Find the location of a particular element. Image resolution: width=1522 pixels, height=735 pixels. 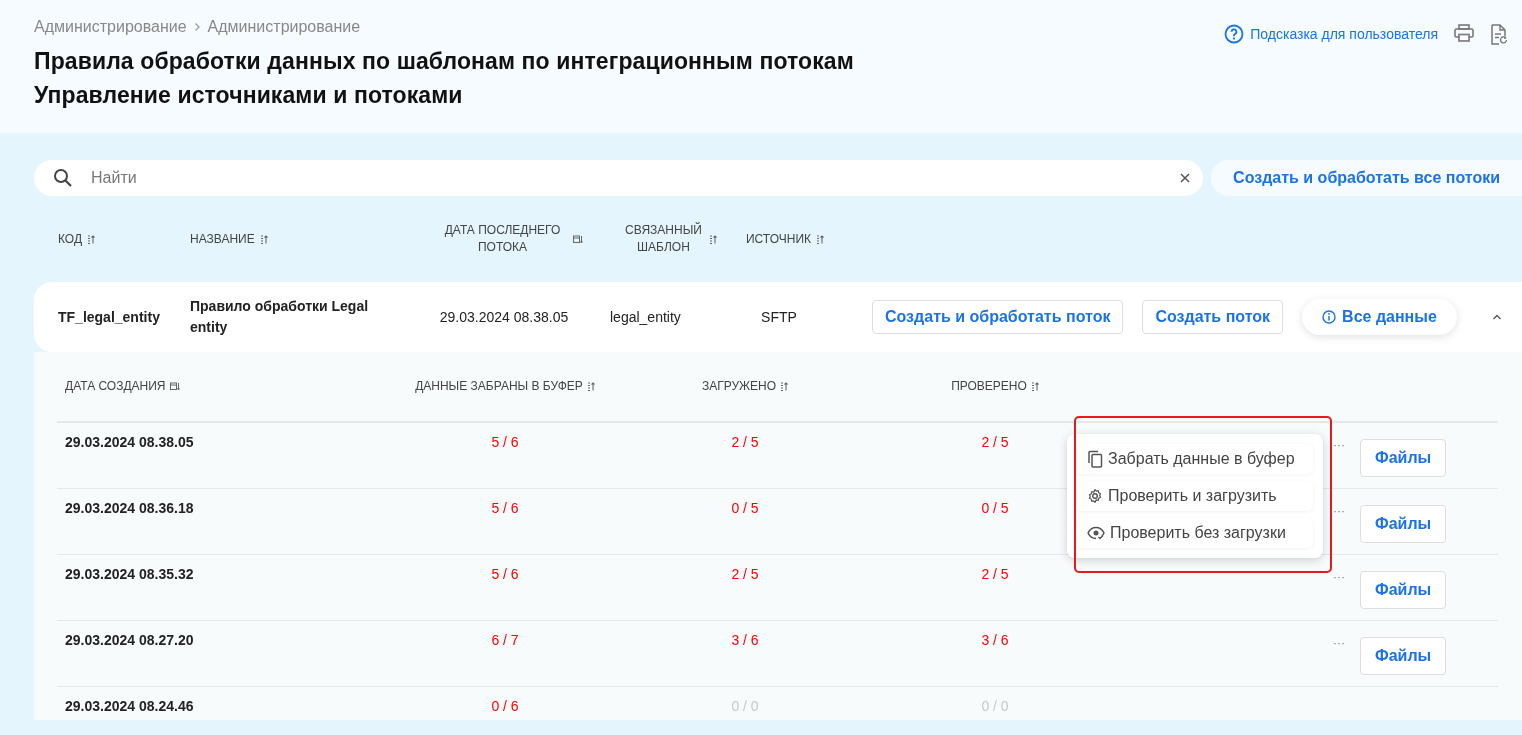

table-cell: 0 / 6 is located at coordinates (505, 706).